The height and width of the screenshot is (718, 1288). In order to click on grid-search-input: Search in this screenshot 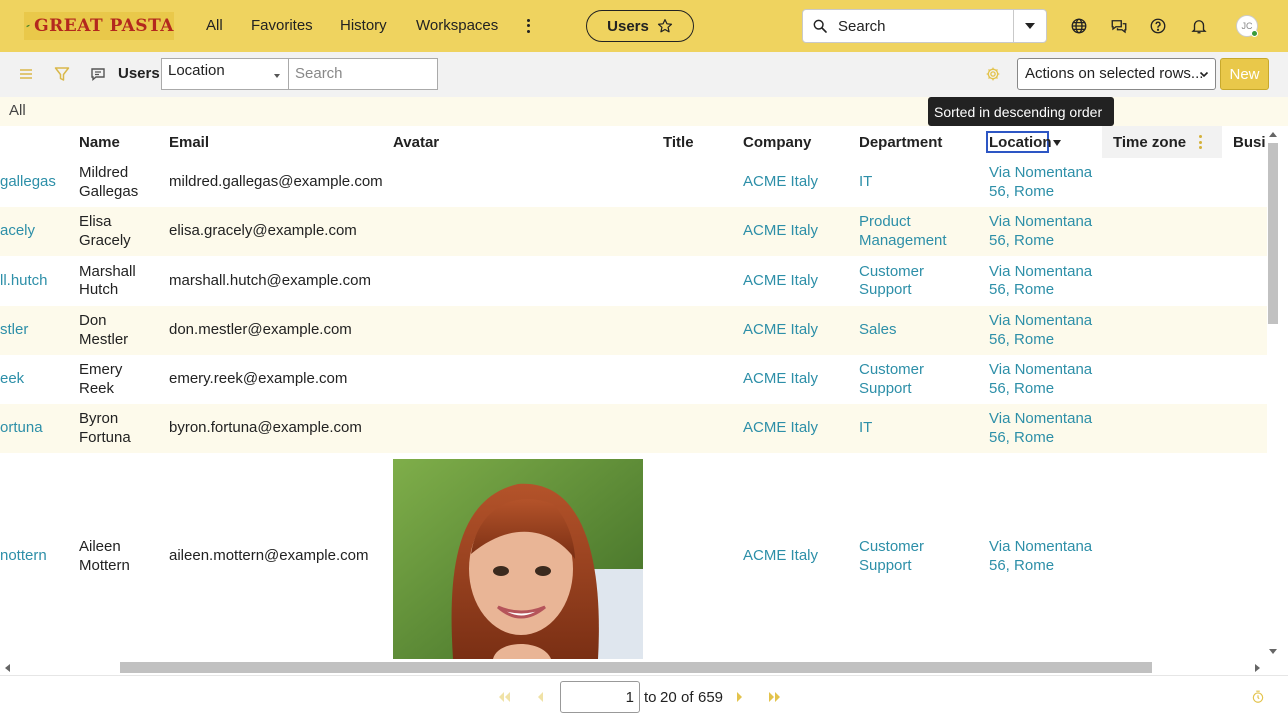, I will do `click(363, 74)`.